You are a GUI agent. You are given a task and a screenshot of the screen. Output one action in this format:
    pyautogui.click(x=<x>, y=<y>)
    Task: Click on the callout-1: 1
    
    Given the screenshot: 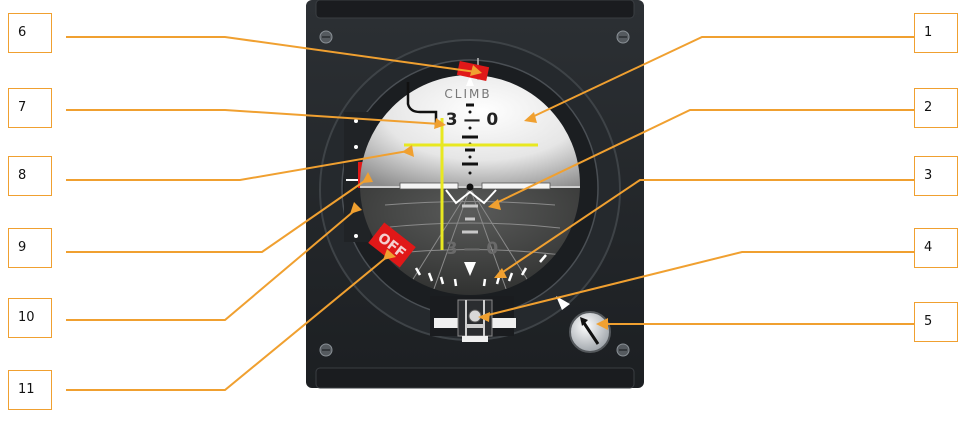 What is the action you would take?
    pyautogui.click(x=936, y=33)
    